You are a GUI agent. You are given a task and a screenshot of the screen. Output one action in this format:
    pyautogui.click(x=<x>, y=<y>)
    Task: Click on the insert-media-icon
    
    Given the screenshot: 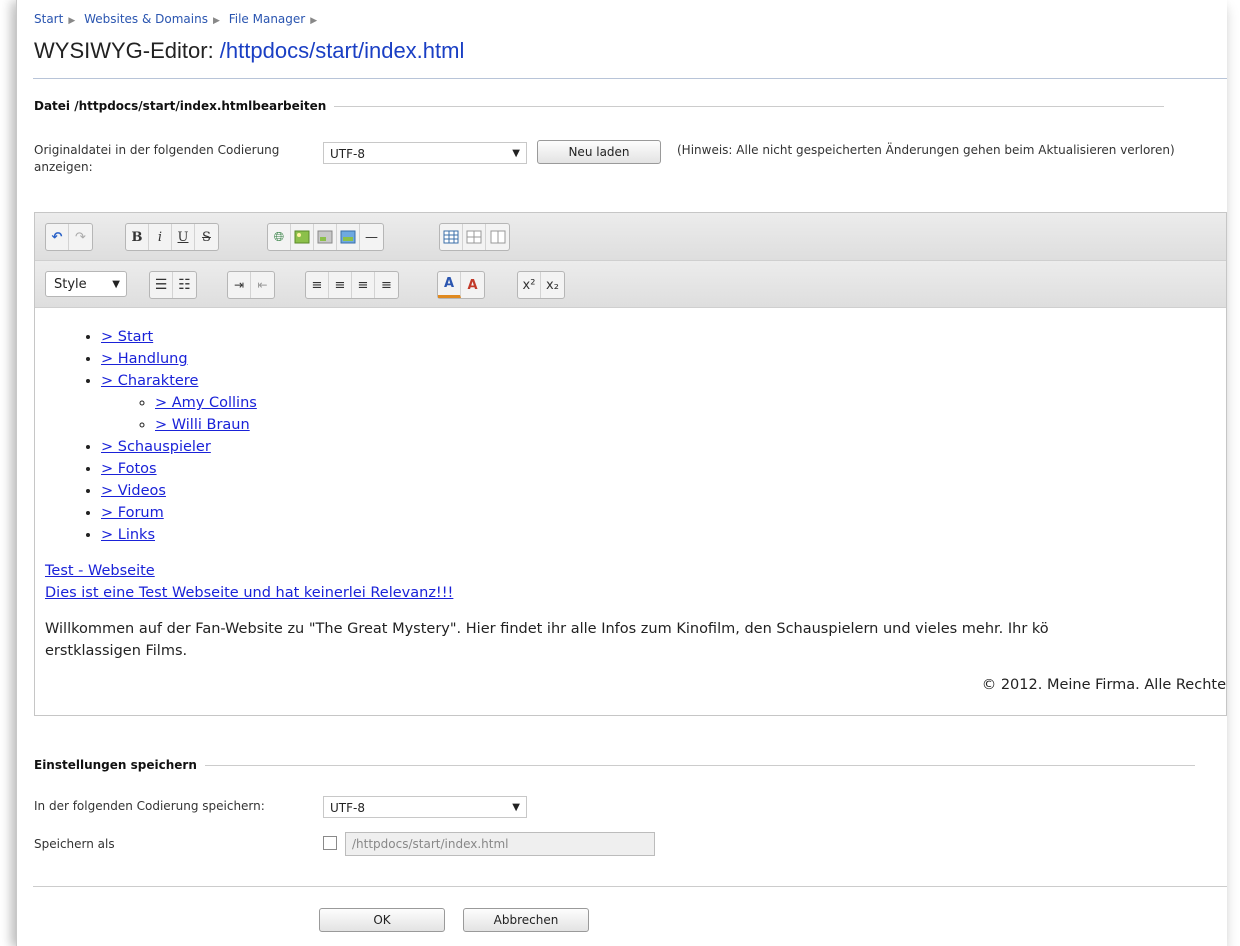 What is the action you would take?
    pyautogui.click(x=348, y=237)
    